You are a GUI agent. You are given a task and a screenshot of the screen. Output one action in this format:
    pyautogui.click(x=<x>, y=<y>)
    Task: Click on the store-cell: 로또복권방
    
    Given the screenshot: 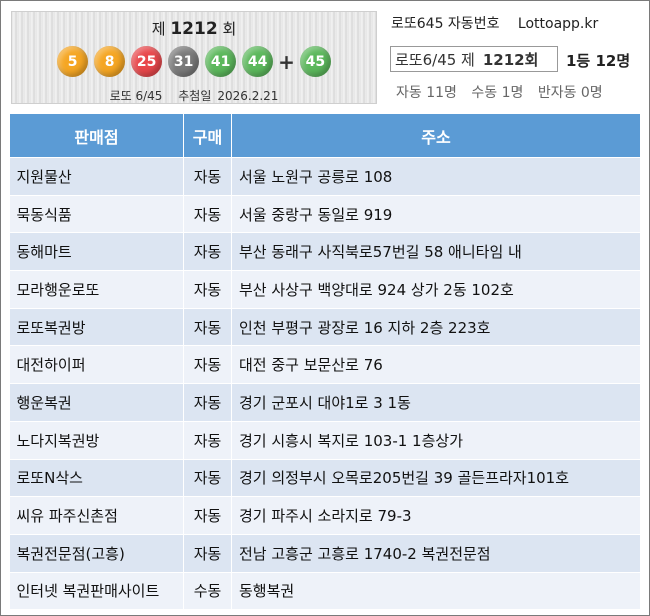 What is the action you would take?
    pyautogui.click(x=96, y=327)
    